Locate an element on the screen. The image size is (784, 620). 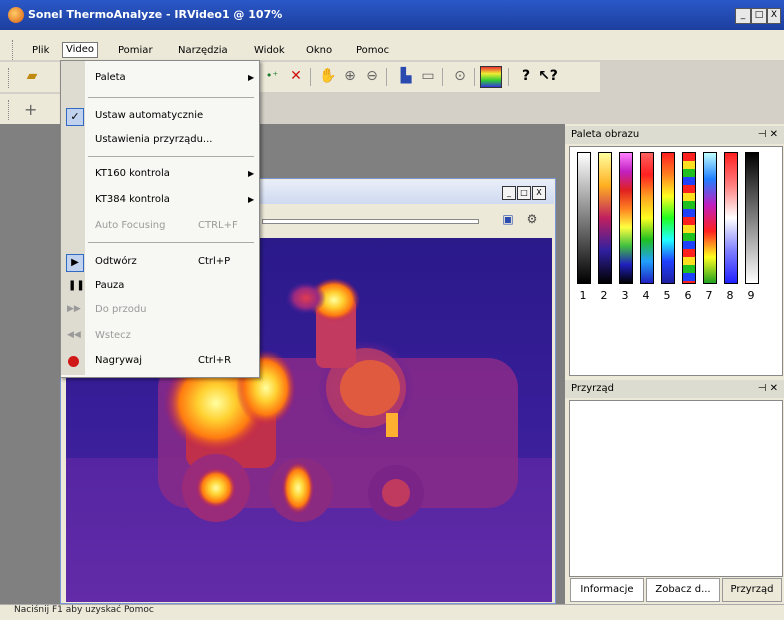
status-text: Naciśnij F1 aby uzyskać Pomoc is located at coordinates (84, 610).